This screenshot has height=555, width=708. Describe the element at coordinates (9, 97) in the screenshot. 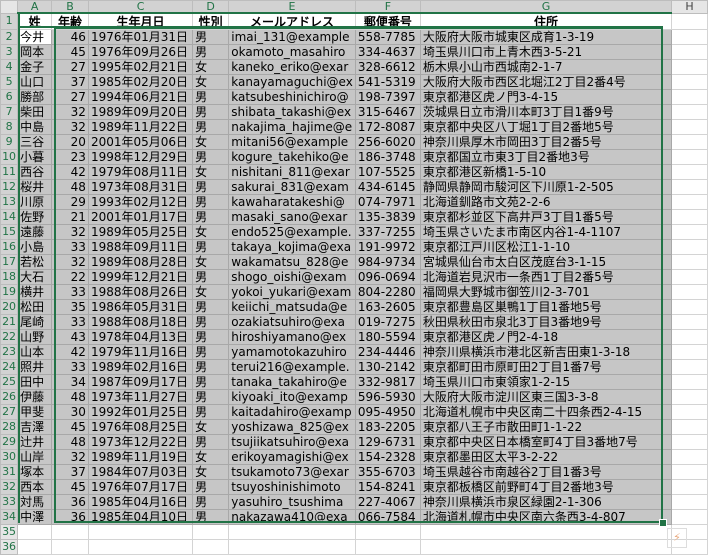

I see `row-header: 6` at that location.